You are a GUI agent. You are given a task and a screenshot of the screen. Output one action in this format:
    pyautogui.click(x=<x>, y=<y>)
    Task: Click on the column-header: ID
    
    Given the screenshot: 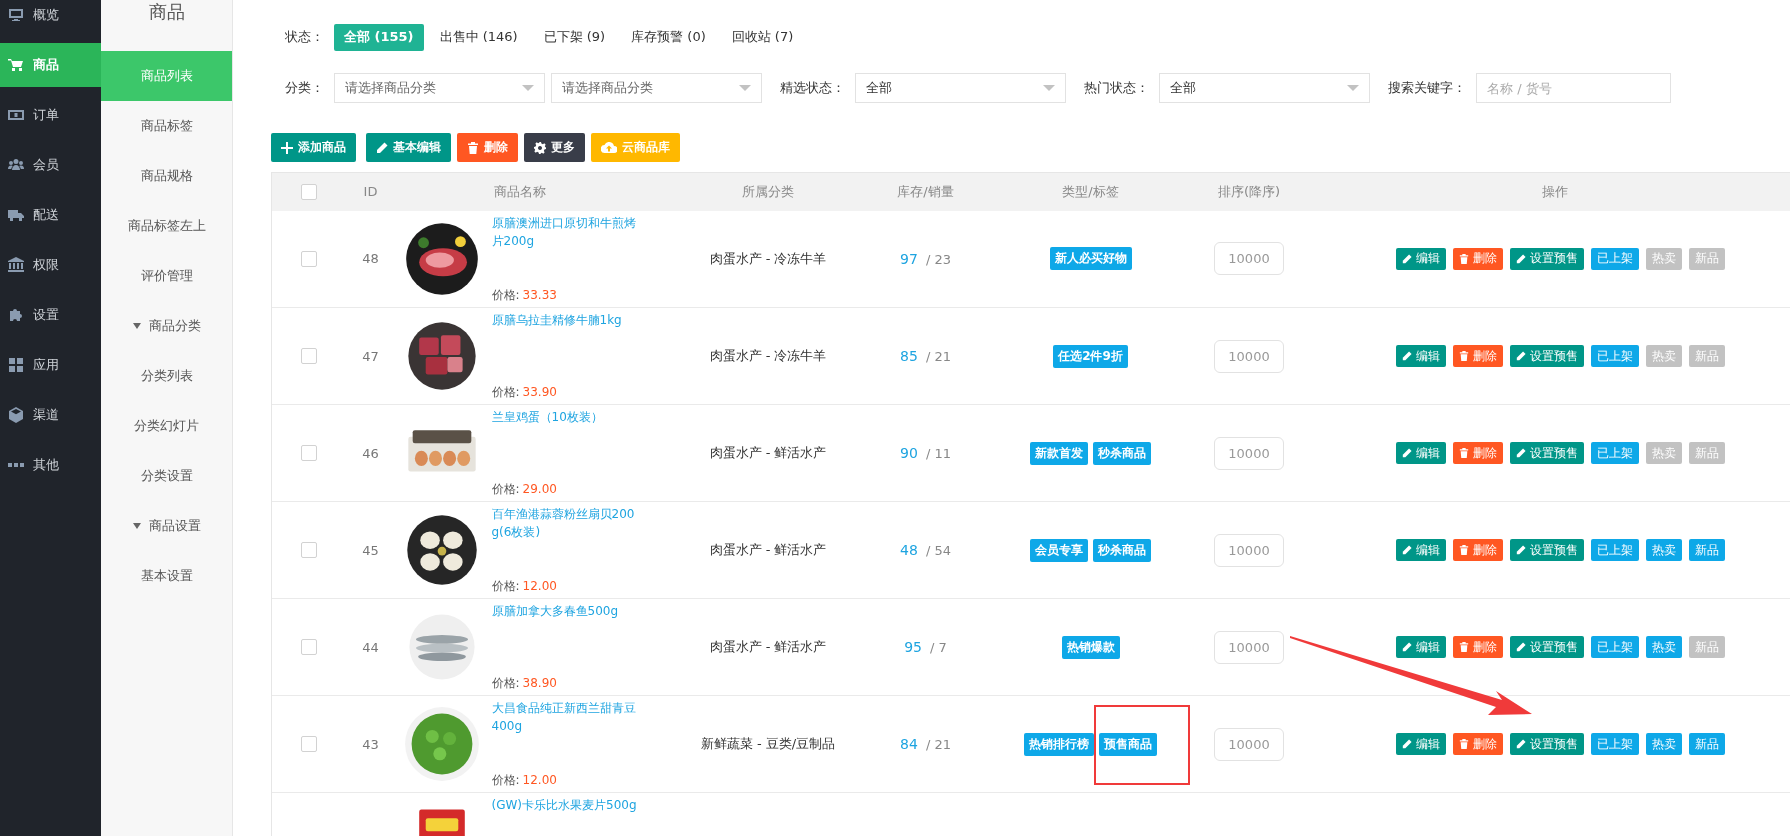 What is the action you would take?
    pyautogui.click(x=370, y=192)
    